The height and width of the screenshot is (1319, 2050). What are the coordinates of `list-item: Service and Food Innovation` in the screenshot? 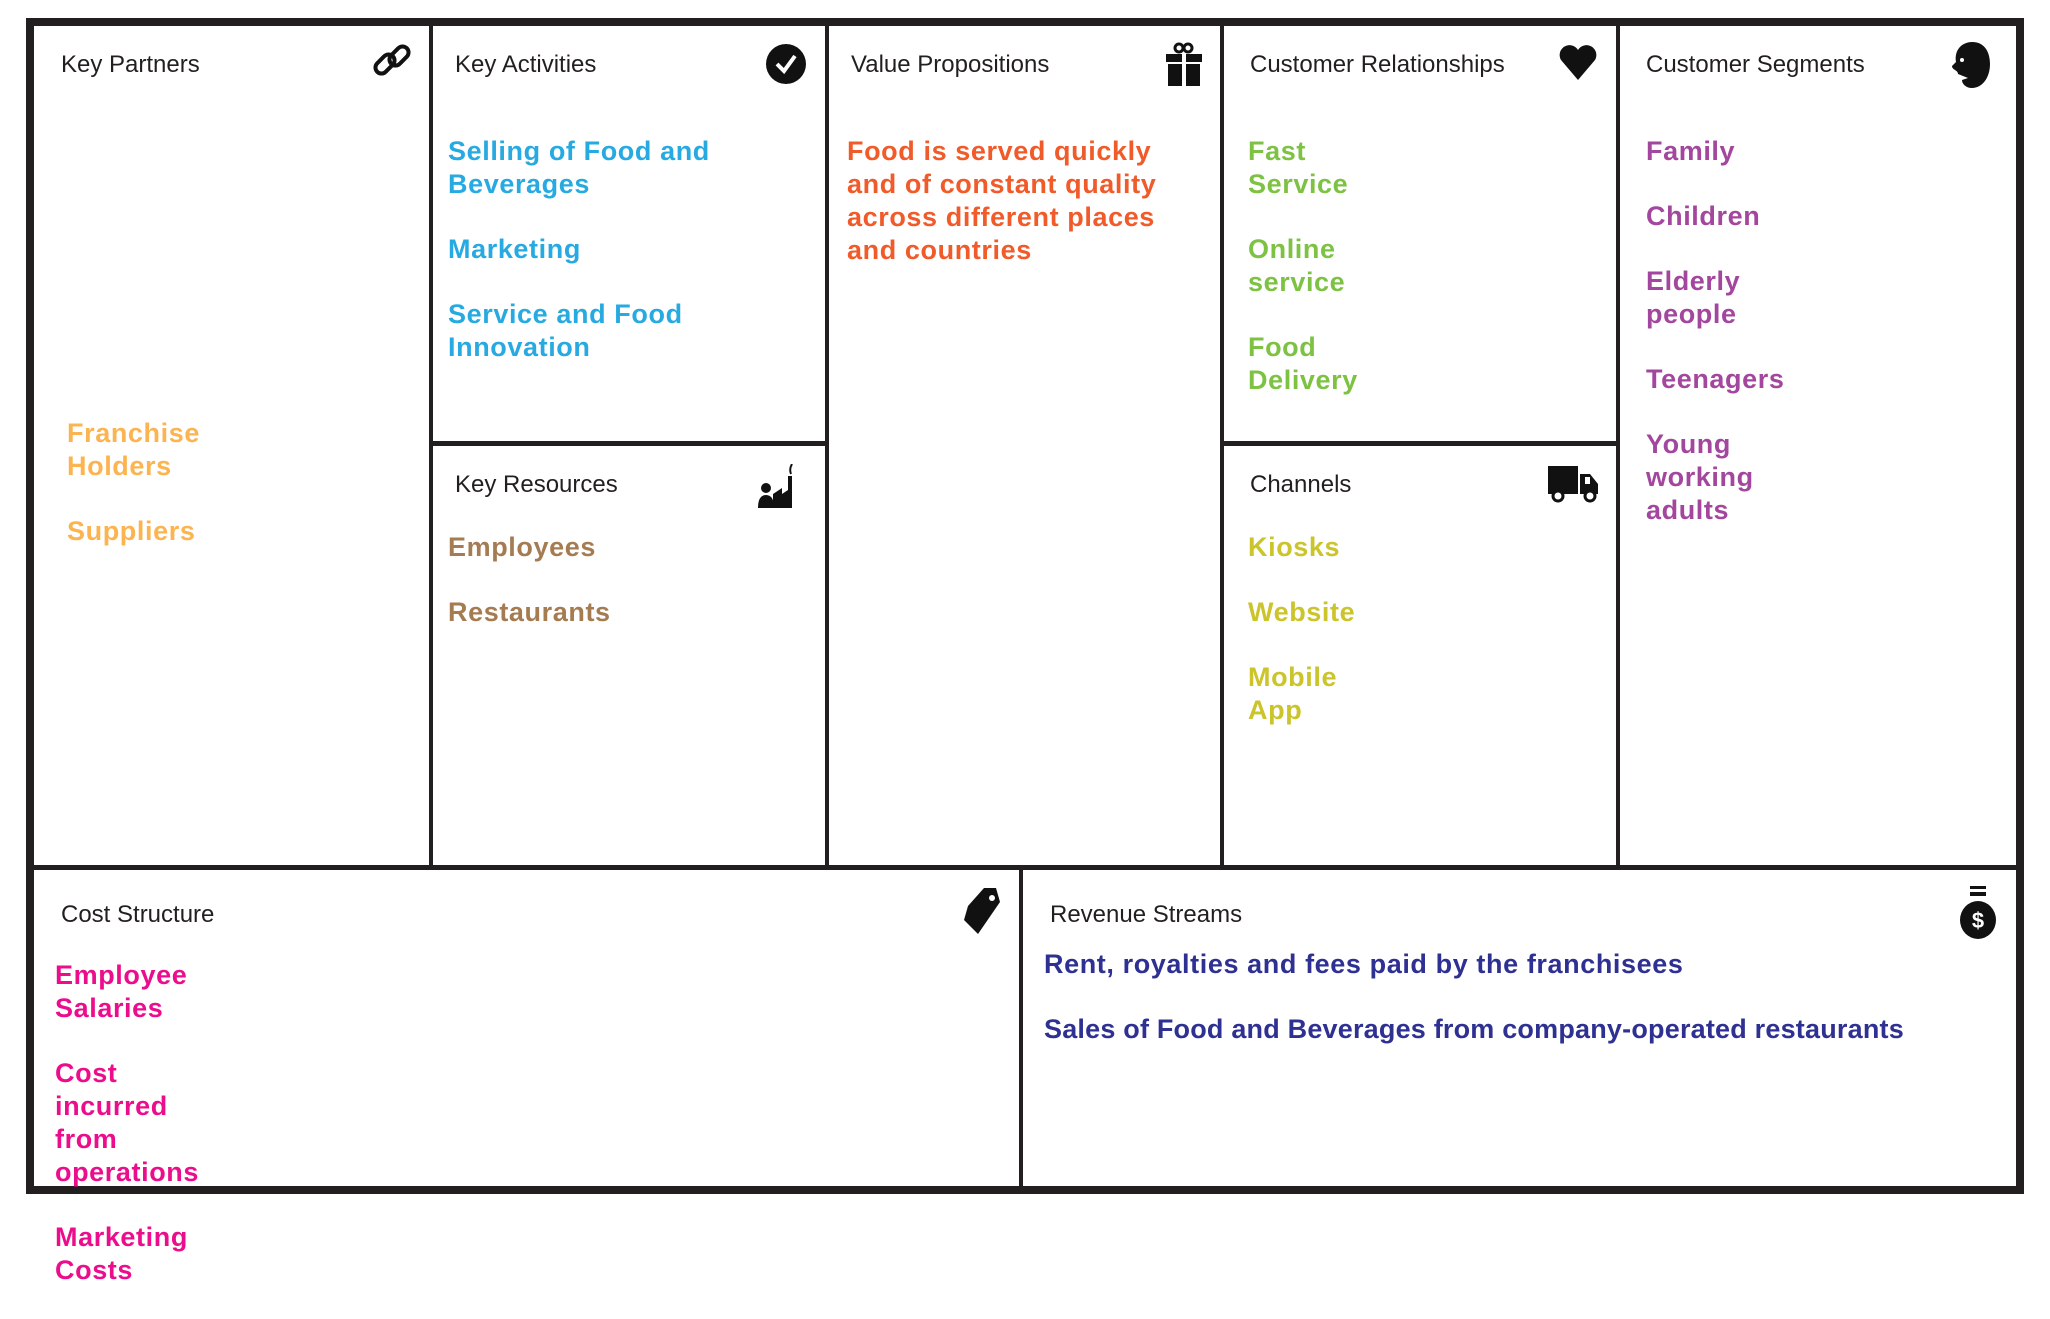 It's located at (565, 330).